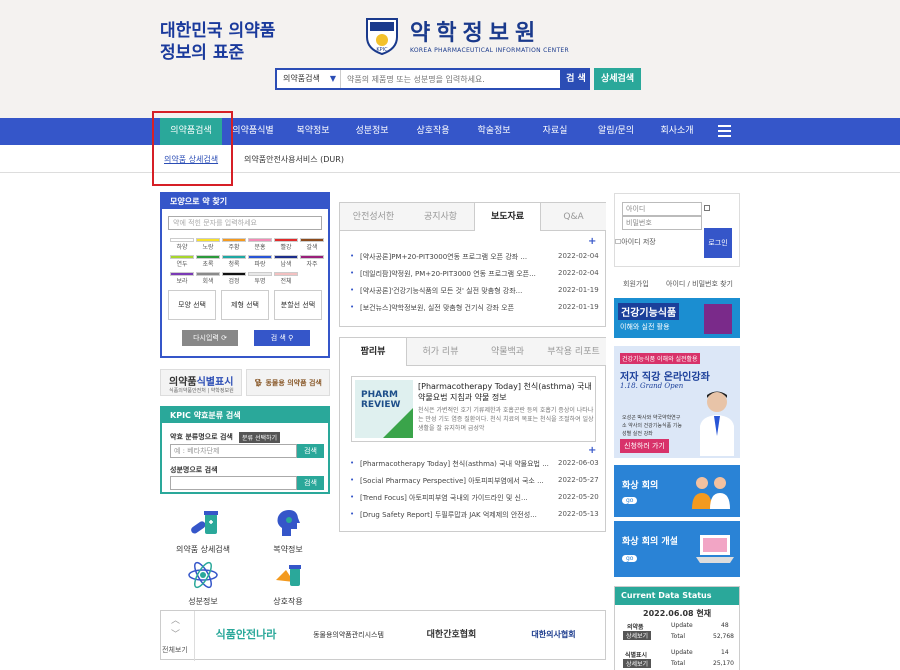 This screenshot has width=900, height=670. I want to click on tab-press-release: 보도자료, so click(507, 217).